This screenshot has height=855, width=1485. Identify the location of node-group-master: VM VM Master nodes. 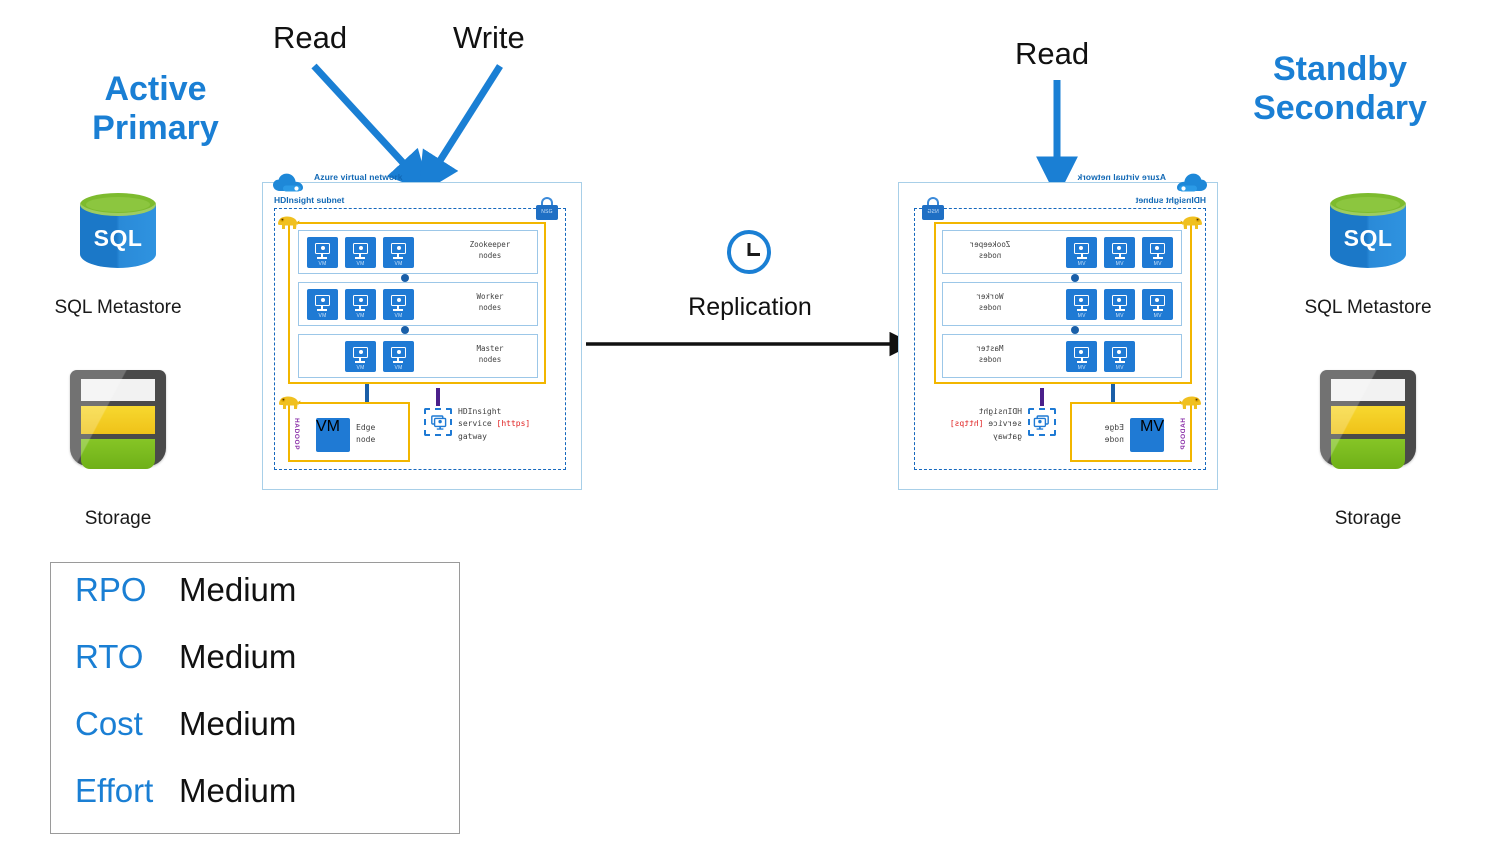
(1062, 356).